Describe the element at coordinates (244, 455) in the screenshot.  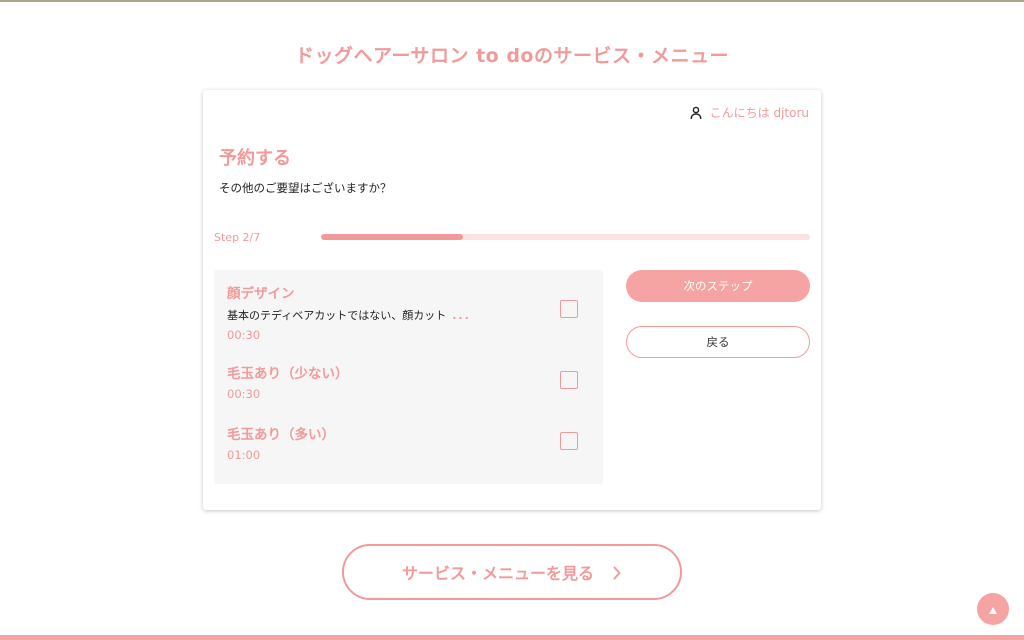
I see `option-duration: 01:00` at that location.